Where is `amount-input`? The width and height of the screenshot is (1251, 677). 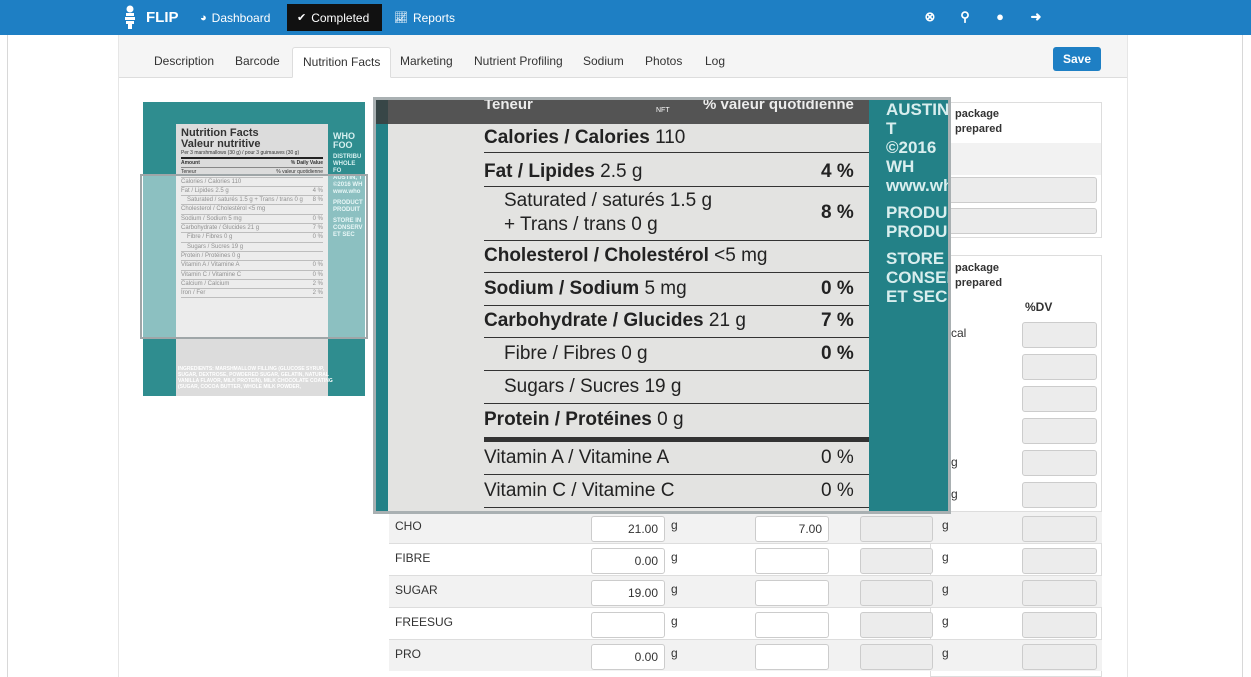 amount-input is located at coordinates (628, 625).